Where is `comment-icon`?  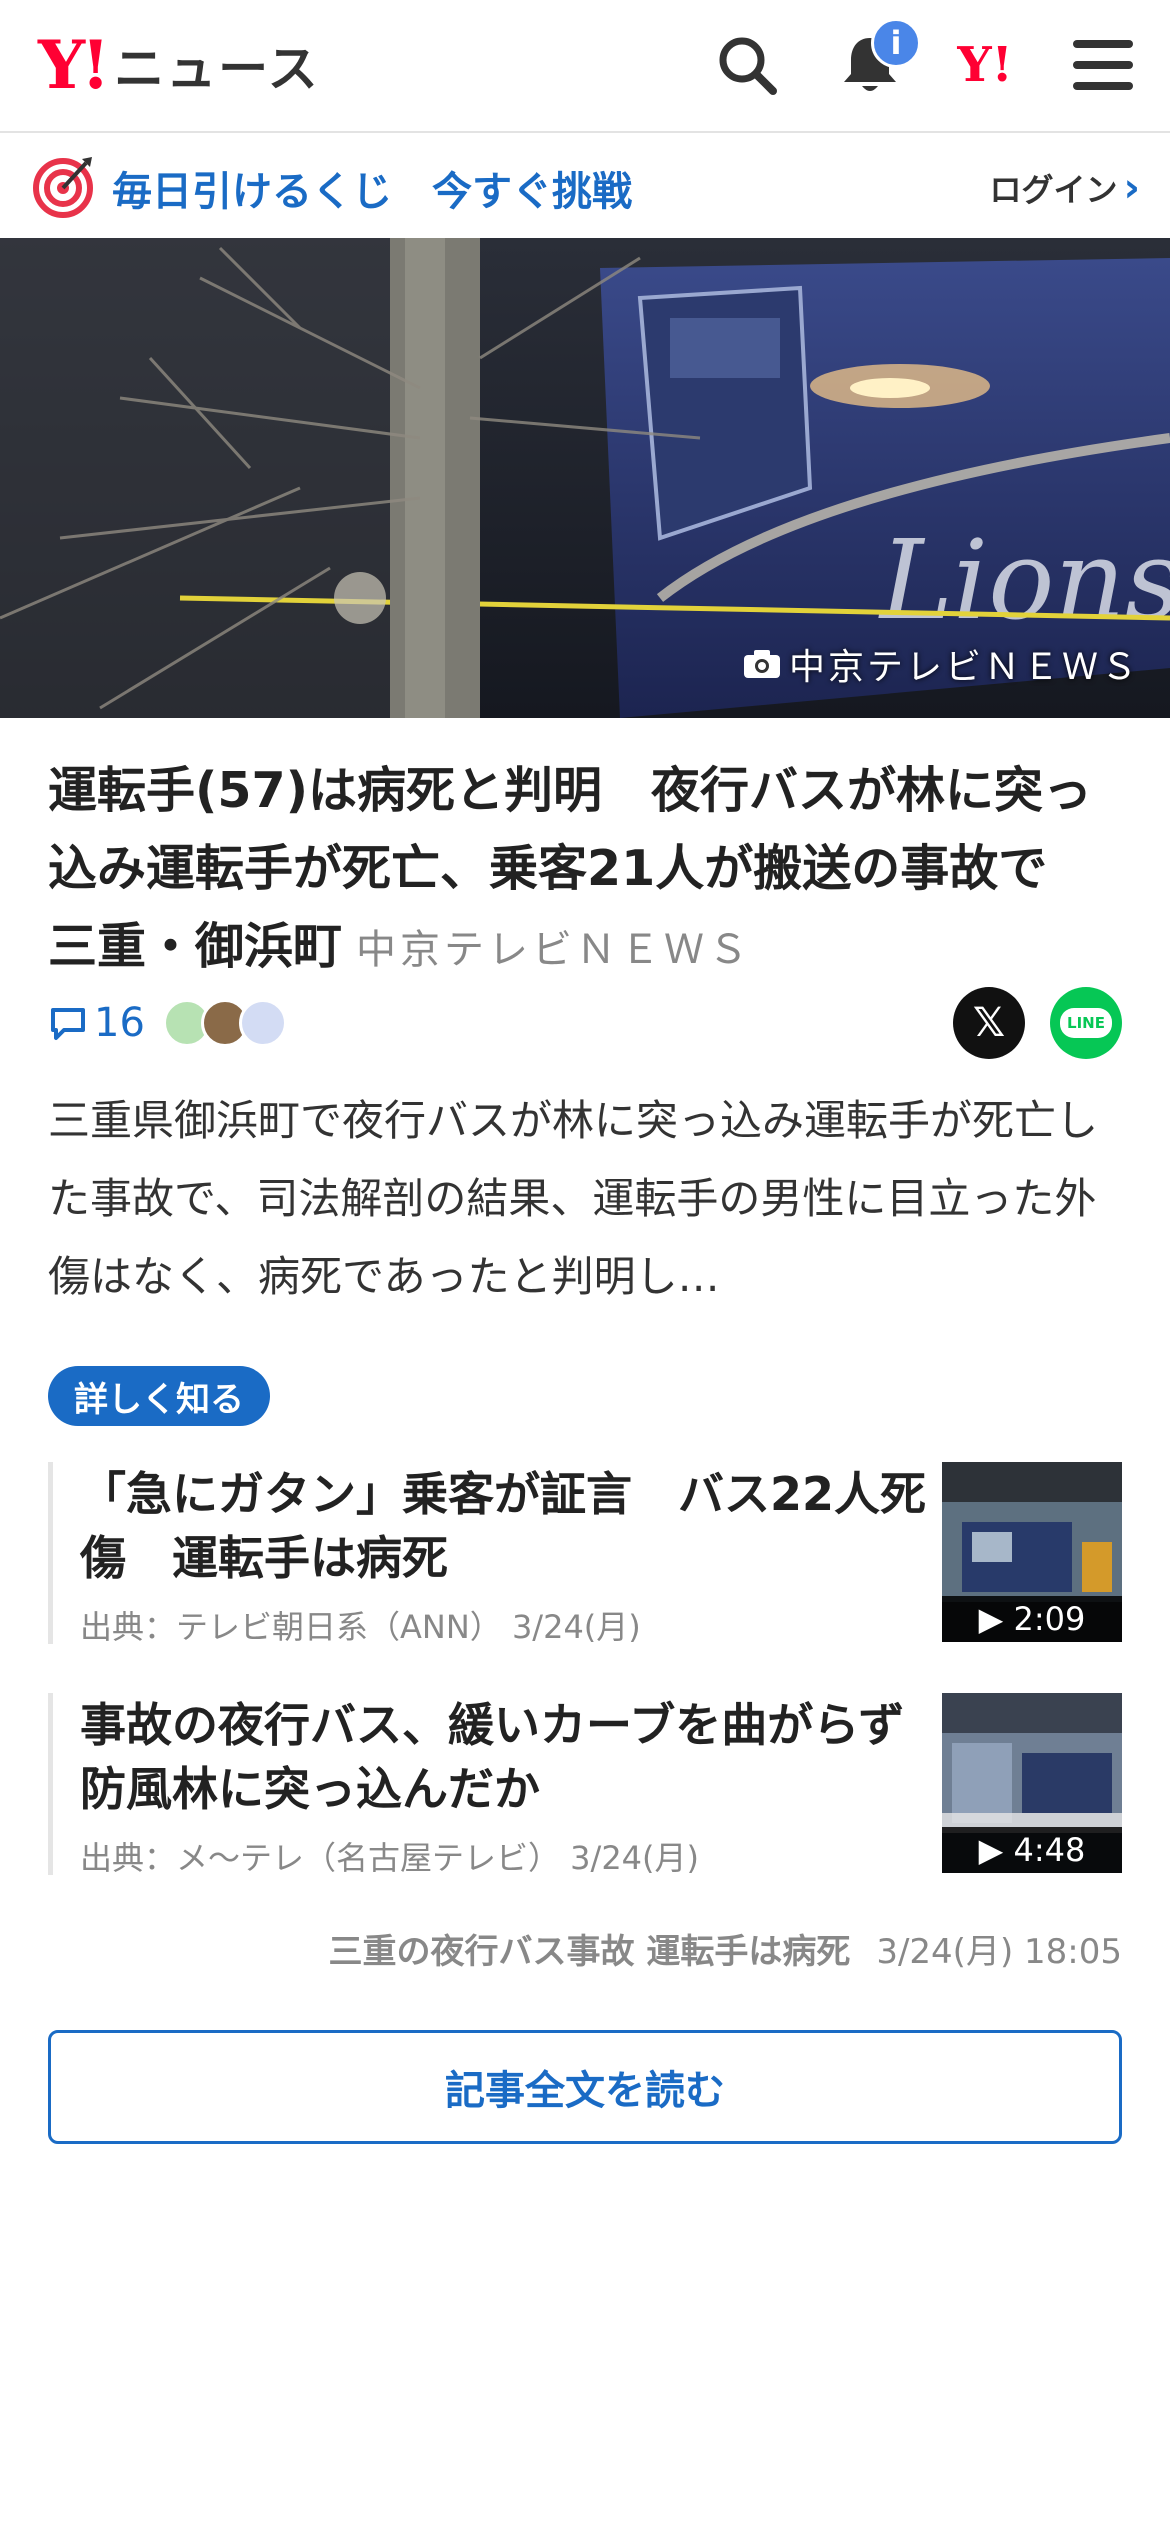 comment-icon is located at coordinates (68, 1024).